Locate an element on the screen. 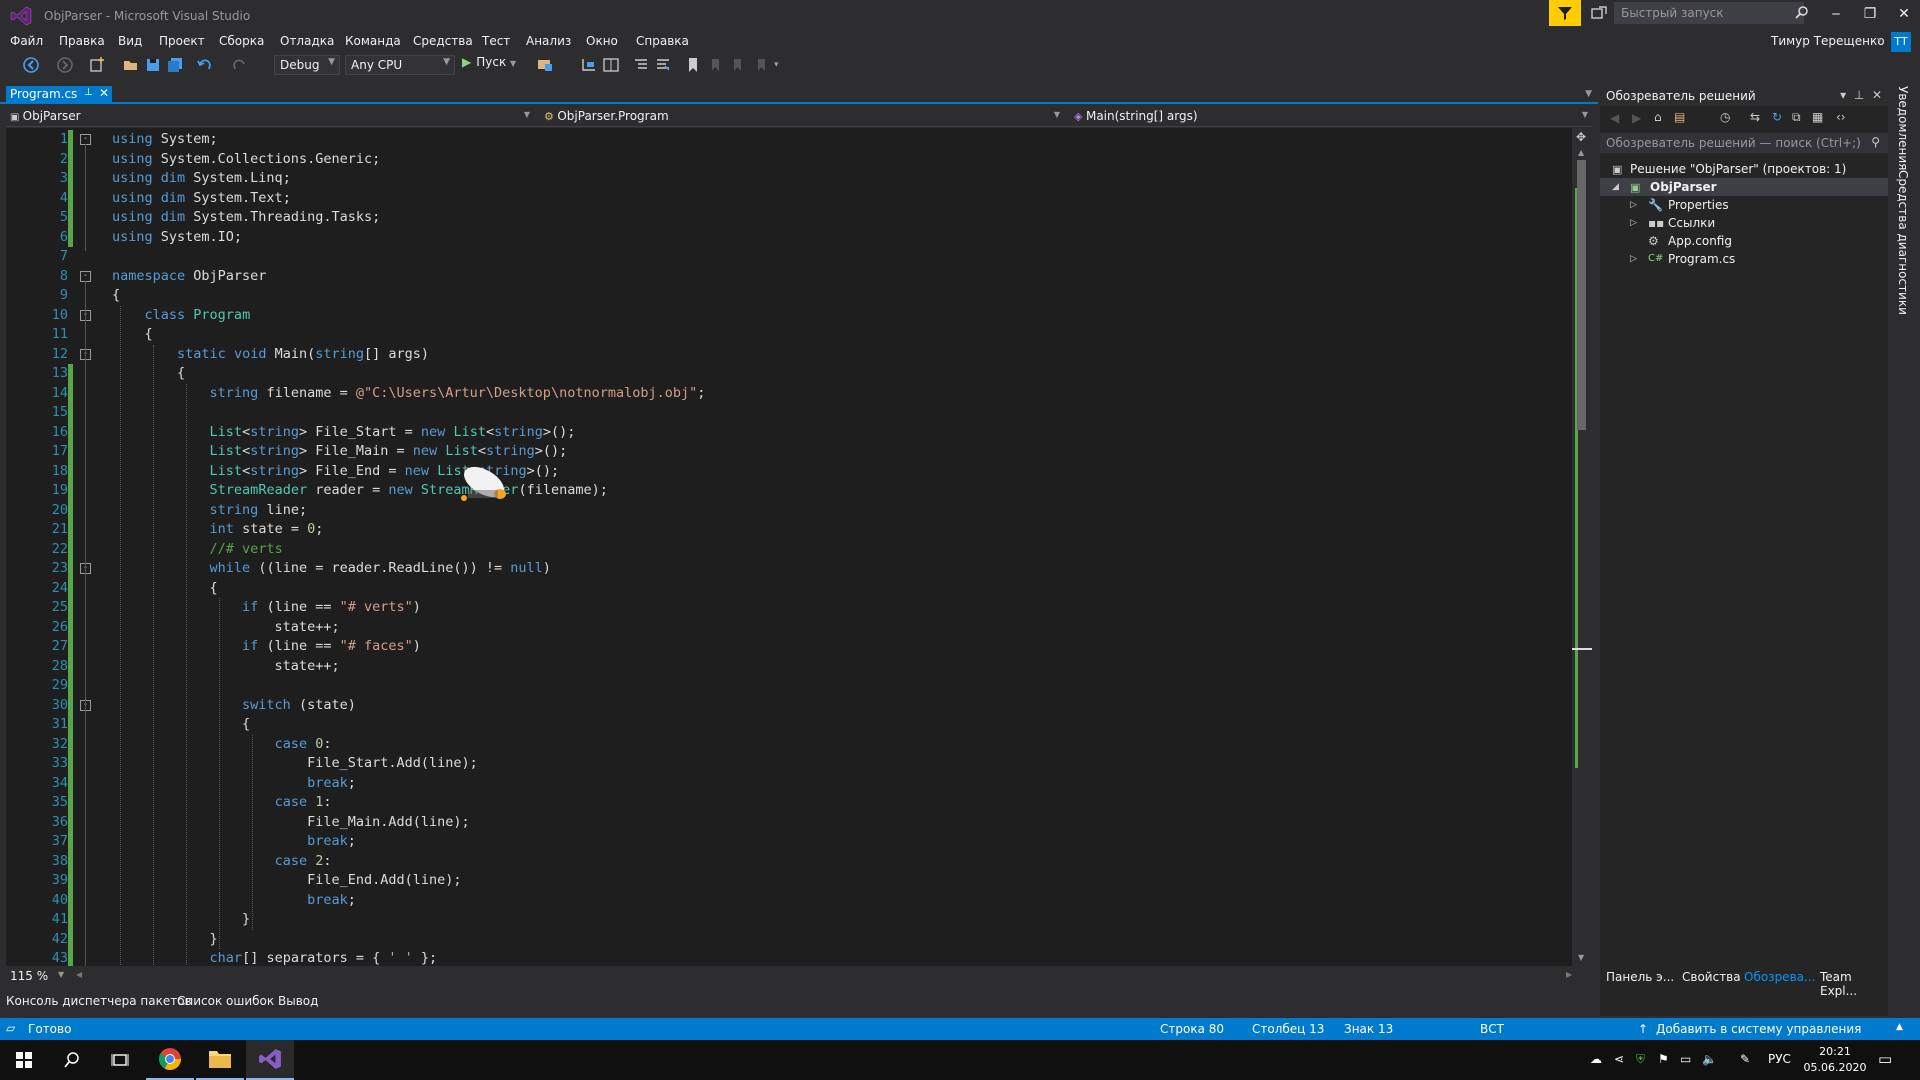  code-line: using dim System.Linq; is located at coordinates (790, 179).